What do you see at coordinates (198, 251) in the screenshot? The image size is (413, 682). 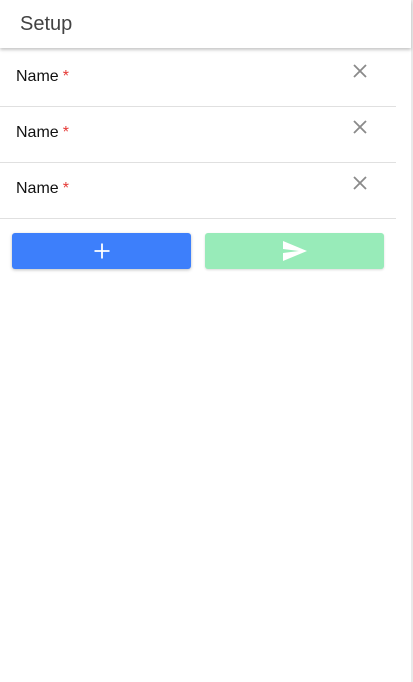 I see `action-bar` at bounding box center [198, 251].